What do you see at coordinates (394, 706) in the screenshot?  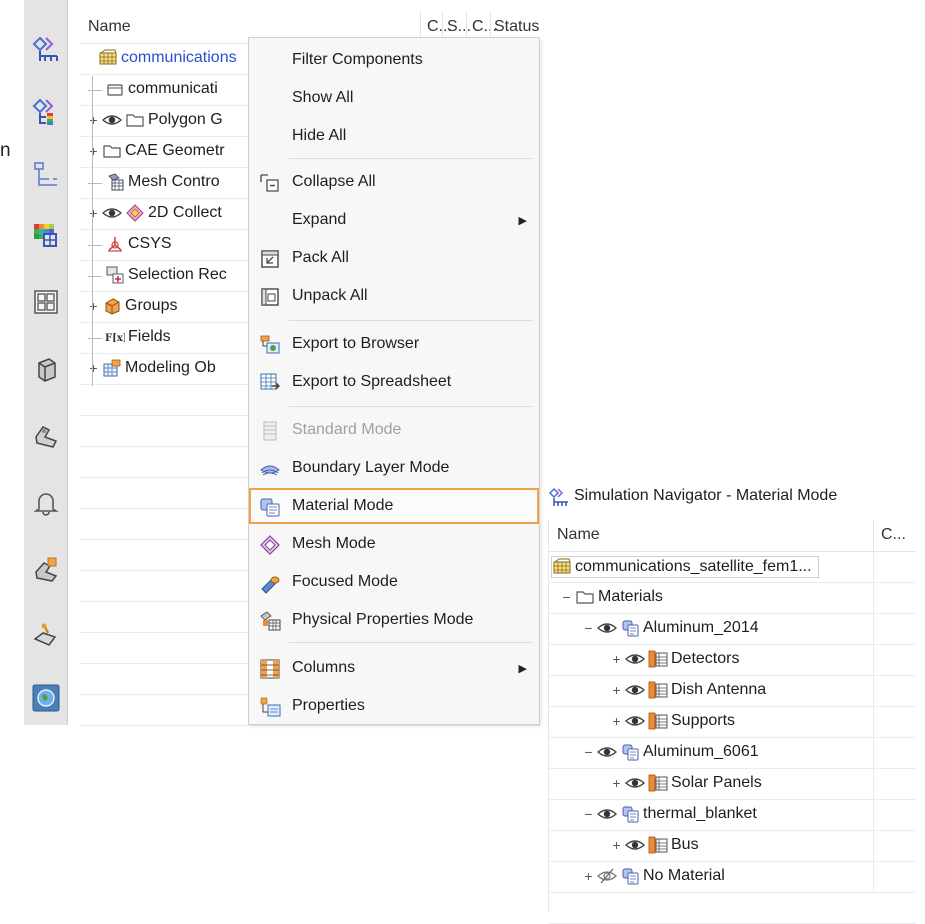 I see `menu-item-properties: Properties` at bounding box center [394, 706].